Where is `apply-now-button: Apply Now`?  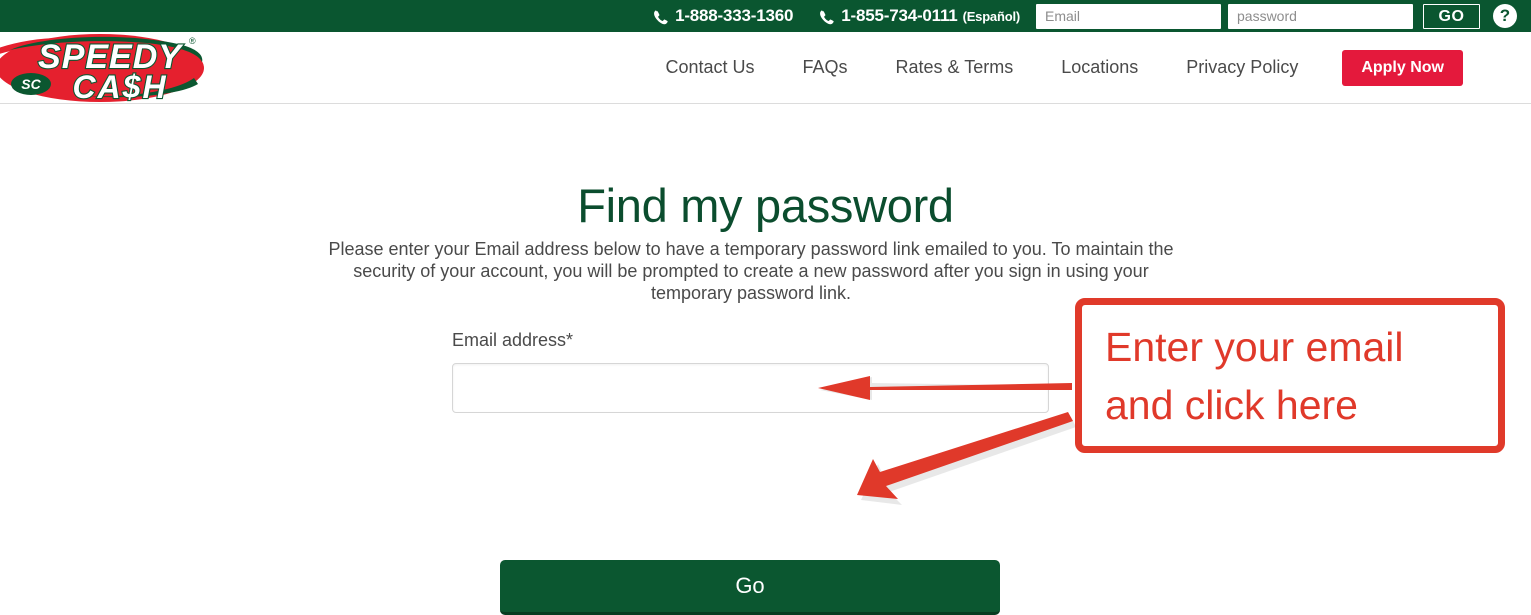 apply-now-button: Apply Now is located at coordinates (1402, 67).